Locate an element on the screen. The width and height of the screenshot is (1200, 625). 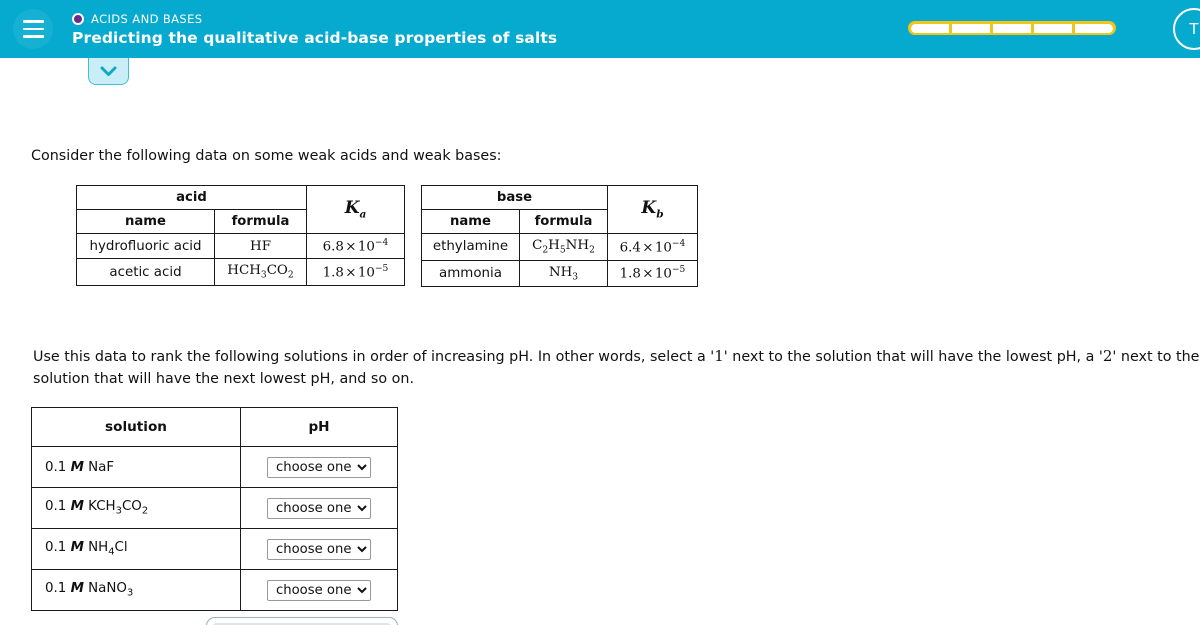
solution-label: 0.1 M KCH3CO2 is located at coordinates (136, 508).